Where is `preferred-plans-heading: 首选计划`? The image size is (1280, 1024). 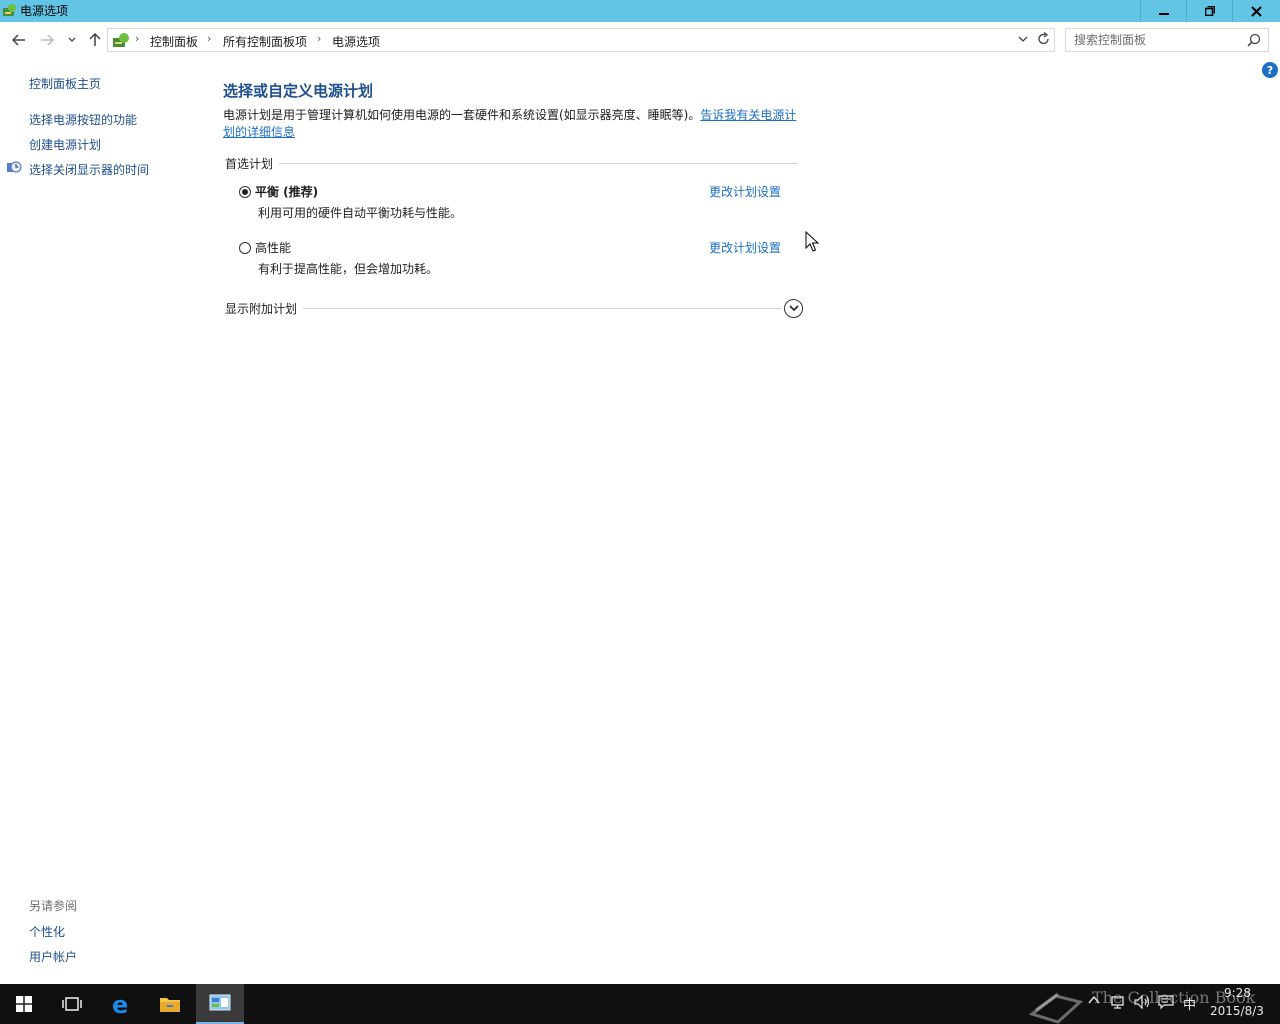 preferred-plans-heading: 首选计划 is located at coordinates (252, 163).